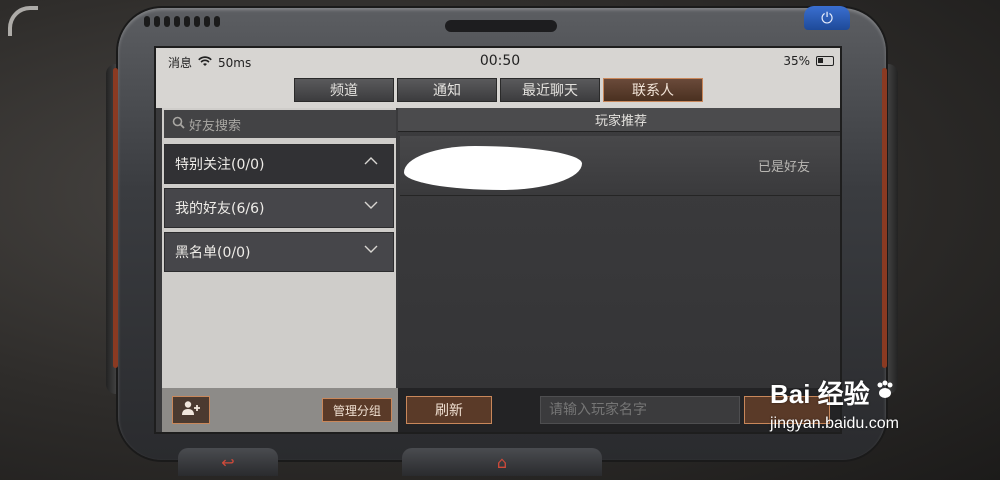  I want to click on group-label: 特别关注(0/0), so click(220, 165).